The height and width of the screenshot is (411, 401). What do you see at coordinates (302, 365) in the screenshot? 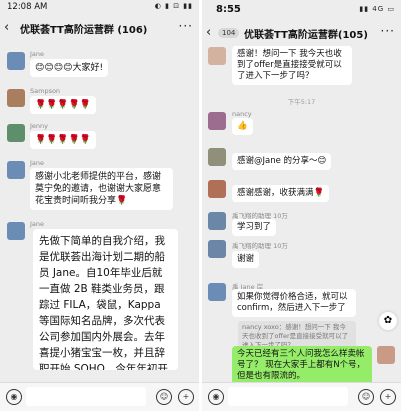
I see `own-message-bubble: 今天已经有三个人问我怎么样卖帐号了？ 现在大家手上都有N个号，但是也有限流的。` at bounding box center [302, 365].